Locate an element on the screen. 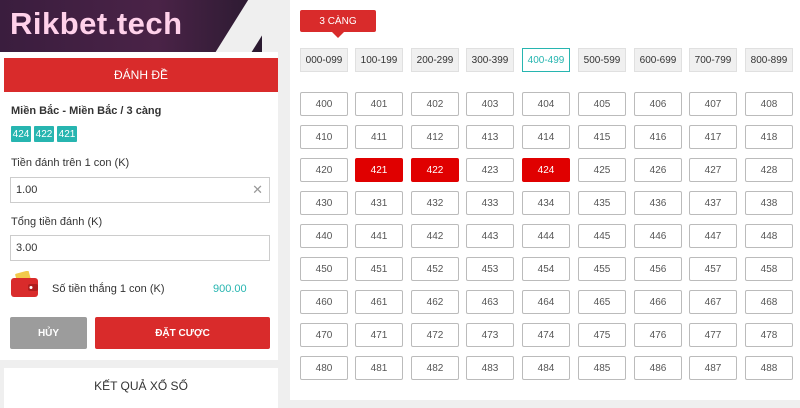 The height and width of the screenshot is (408, 800). number-cell-437: 437 is located at coordinates (713, 203).